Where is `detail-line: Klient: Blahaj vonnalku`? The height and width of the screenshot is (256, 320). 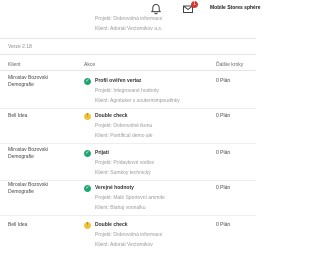 detail-line: Klient: Blahaj vonnalku is located at coordinates (120, 208).